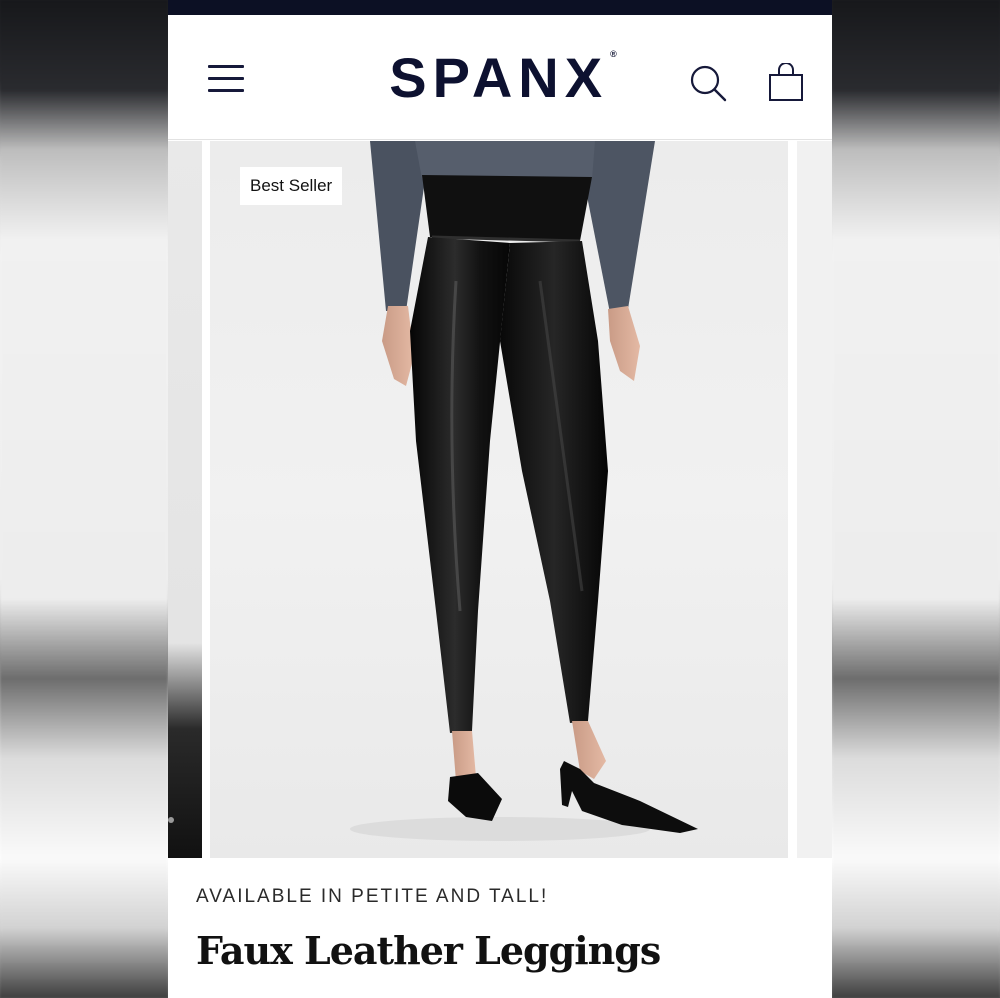 This screenshot has height=998, width=1000. I want to click on brand-logo: SPANX ®, so click(503, 77).